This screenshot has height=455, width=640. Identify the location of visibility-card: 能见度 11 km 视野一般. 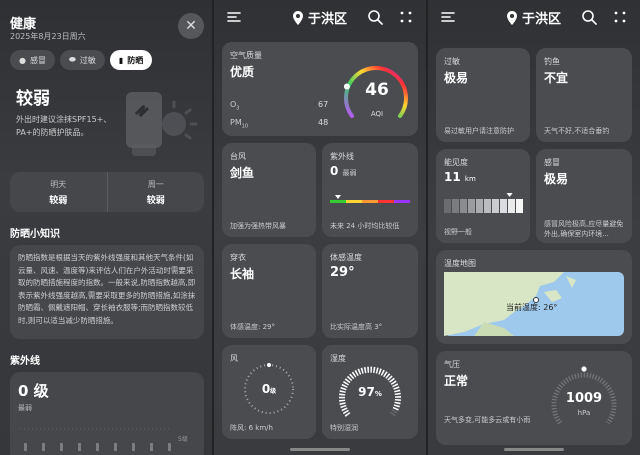
(483, 196).